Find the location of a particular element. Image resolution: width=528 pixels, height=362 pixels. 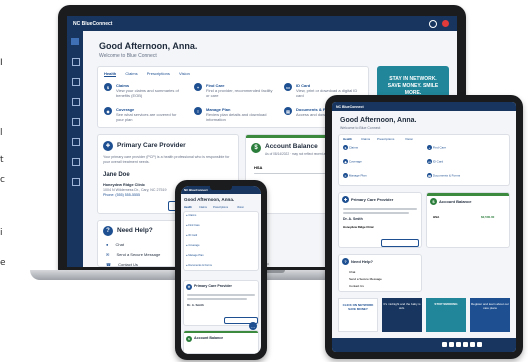

rail-message-icon is located at coordinates (76, 82).